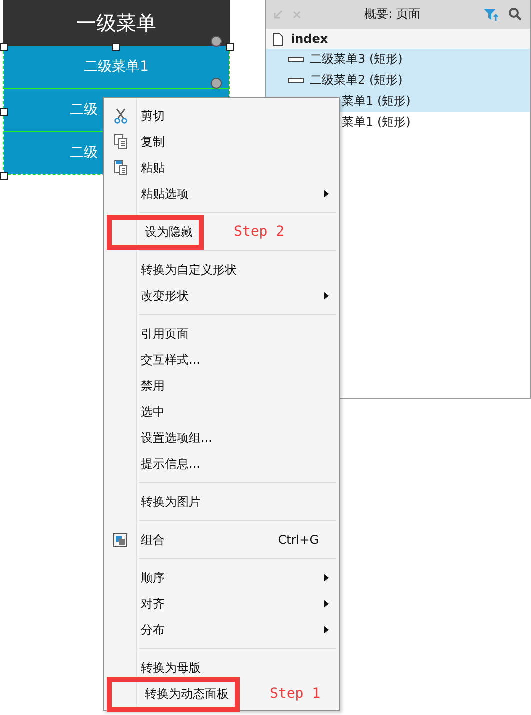 The height and width of the screenshot is (715, 531). I want to click on panel-title: 概要: 页面, so click(393, 14).